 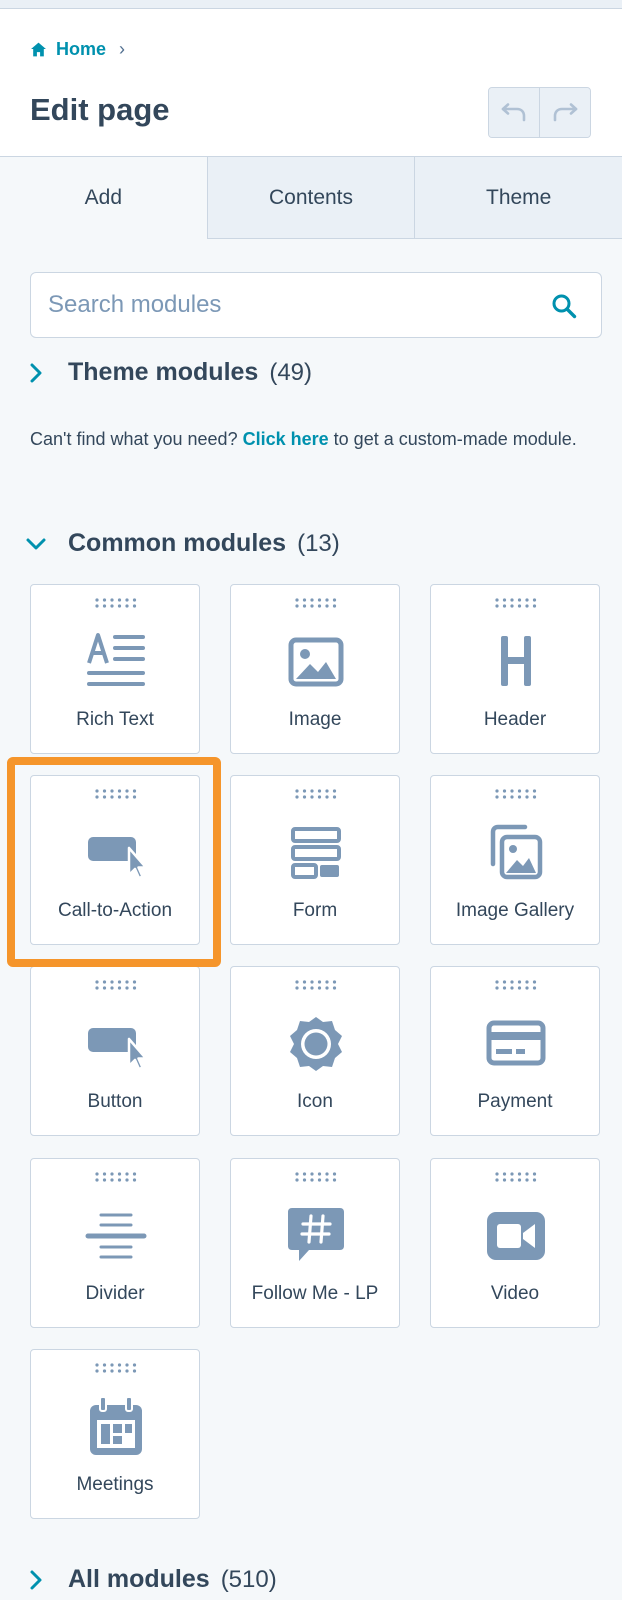 I want to click on redo-icon, so click(x=565, y=111).